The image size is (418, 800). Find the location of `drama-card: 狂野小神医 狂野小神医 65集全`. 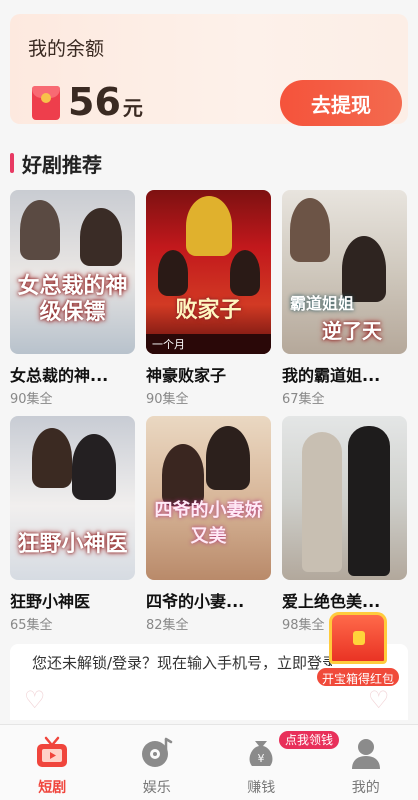

drama-card: 狂野小神医 狂野小神医 65集全 is located at coordinates (72, 529).